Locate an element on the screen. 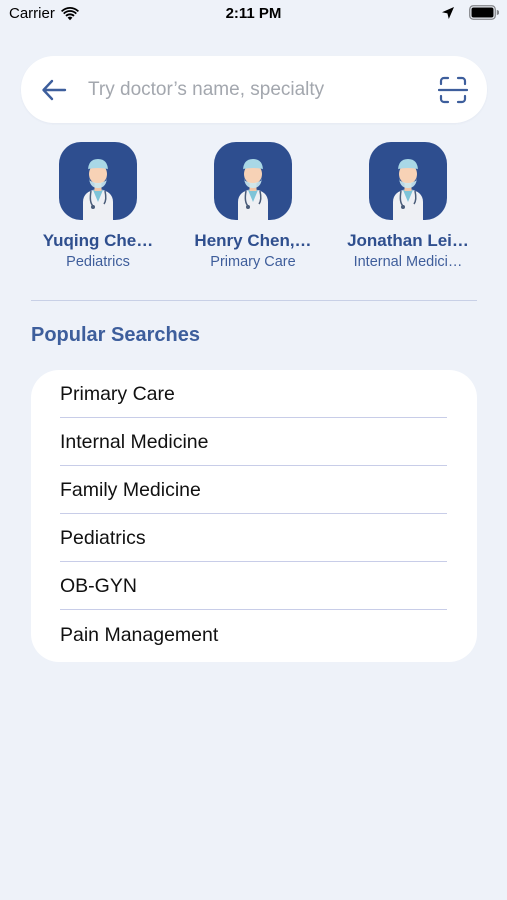  popular-search-item: Pediatrics is located at coordinates (253, 538).